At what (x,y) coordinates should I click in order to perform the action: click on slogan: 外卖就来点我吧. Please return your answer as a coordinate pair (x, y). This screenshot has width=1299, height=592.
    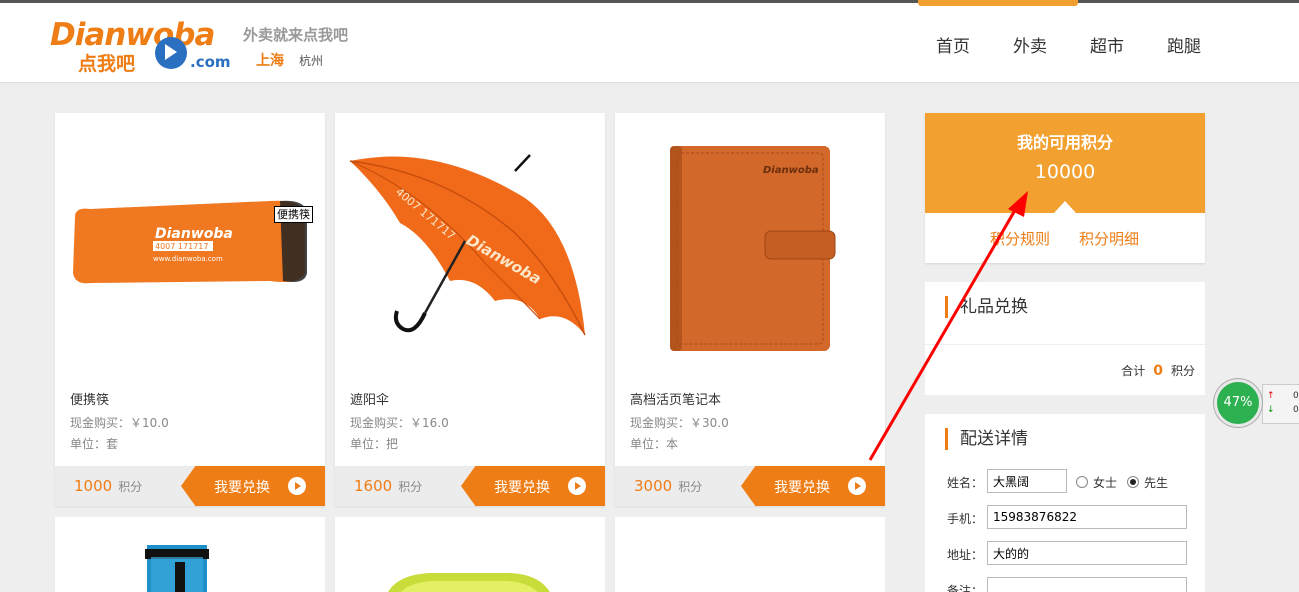
    Looking at the image, I should click on (296, 35).